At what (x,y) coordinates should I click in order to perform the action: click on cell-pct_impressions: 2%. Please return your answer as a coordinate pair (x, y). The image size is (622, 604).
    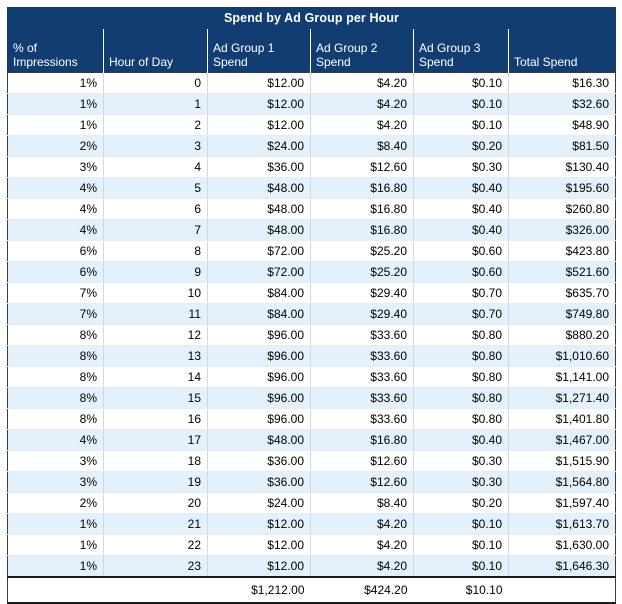
    Looking at the image, I should click on (55, 146).